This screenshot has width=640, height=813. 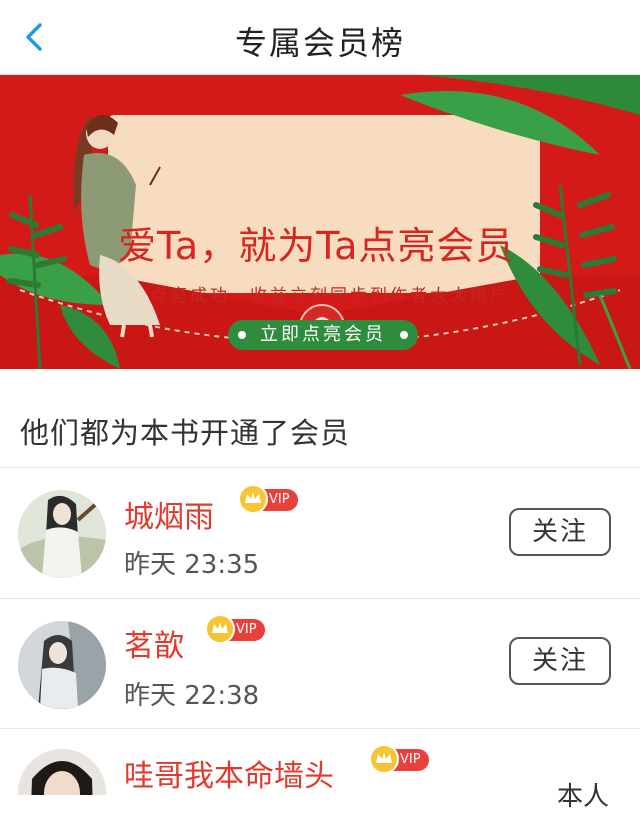 I want to click on light-up-membership-button: 立即点亮会员, so click(x=323, y=335).